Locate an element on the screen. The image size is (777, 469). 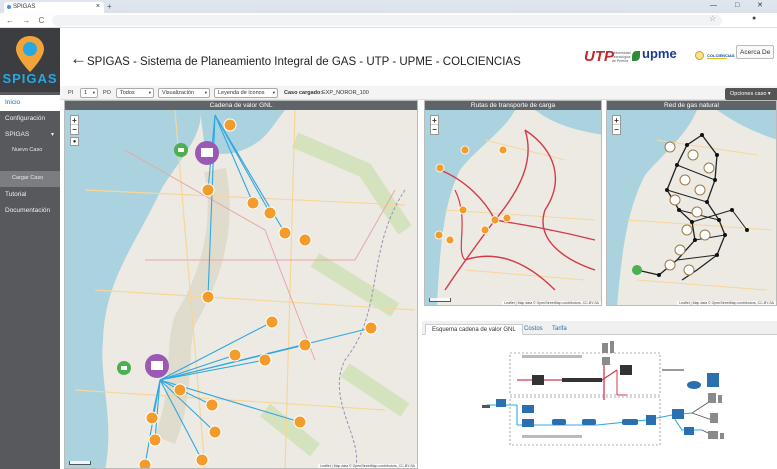
case-value: EXP_NOROR_100 is located at coordinates (345, 93).